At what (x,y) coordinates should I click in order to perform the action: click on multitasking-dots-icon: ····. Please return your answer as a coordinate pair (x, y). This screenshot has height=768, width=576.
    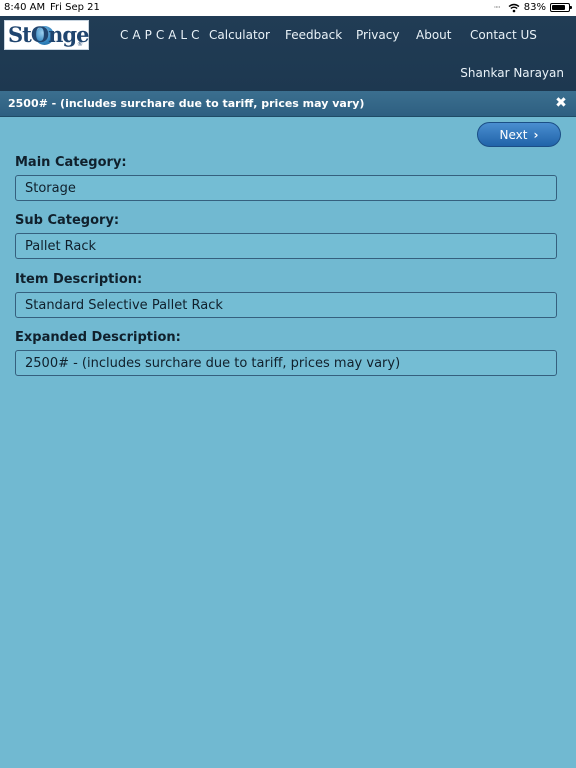
    Looking at the image, I should click on (497, 7).